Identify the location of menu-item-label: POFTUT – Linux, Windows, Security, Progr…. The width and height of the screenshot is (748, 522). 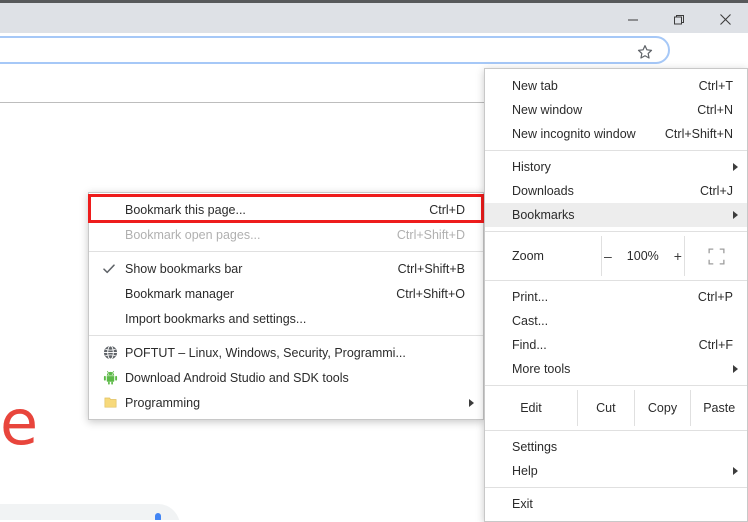
(265, 352).